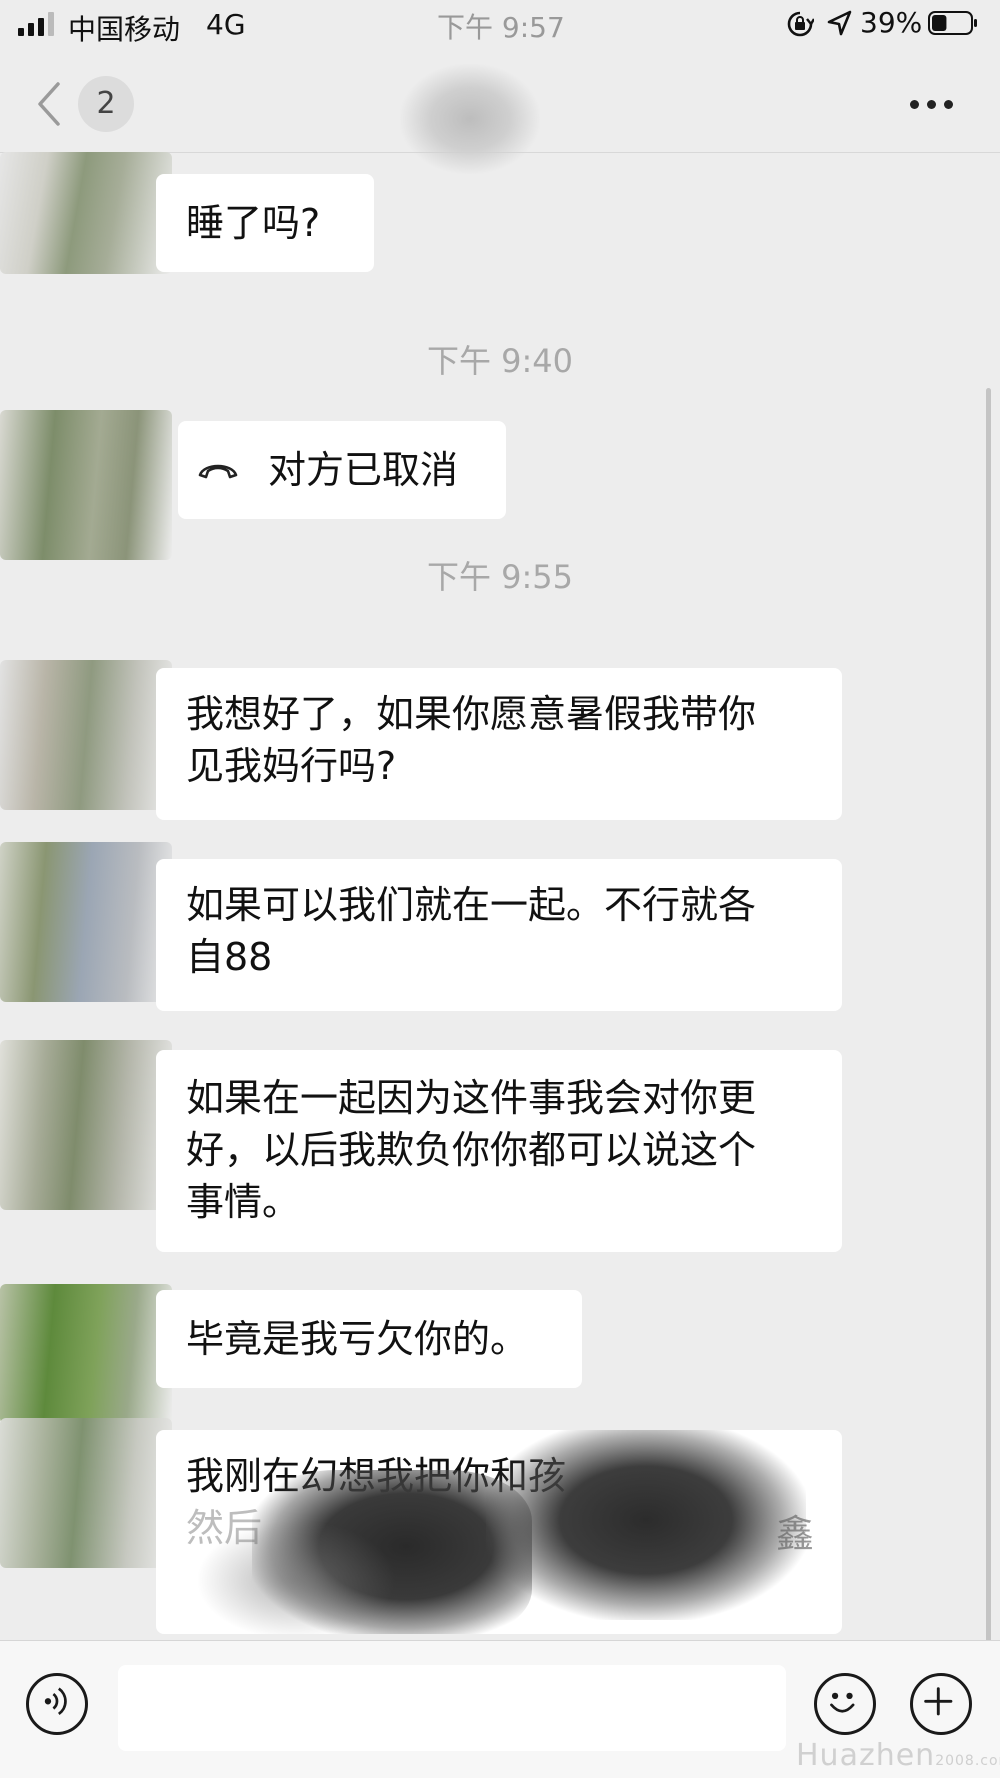 This screenshot has height=1778, width=1000. What do you see at coordinates (866, 1755) in the screenshot?
I see `watermark-main: Huazhen` at bounding box center [866, 1755].